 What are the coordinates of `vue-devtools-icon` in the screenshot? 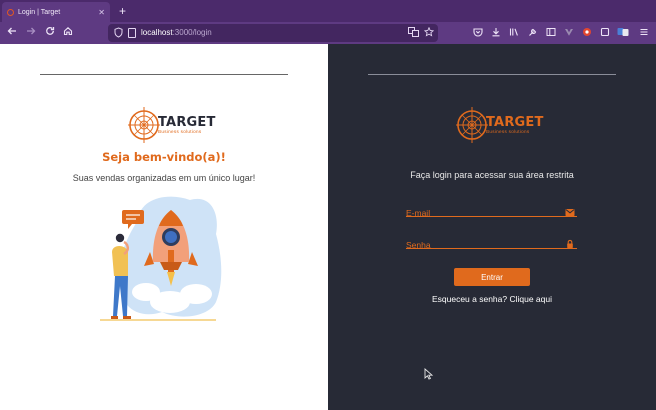 It's located at (569, 33).